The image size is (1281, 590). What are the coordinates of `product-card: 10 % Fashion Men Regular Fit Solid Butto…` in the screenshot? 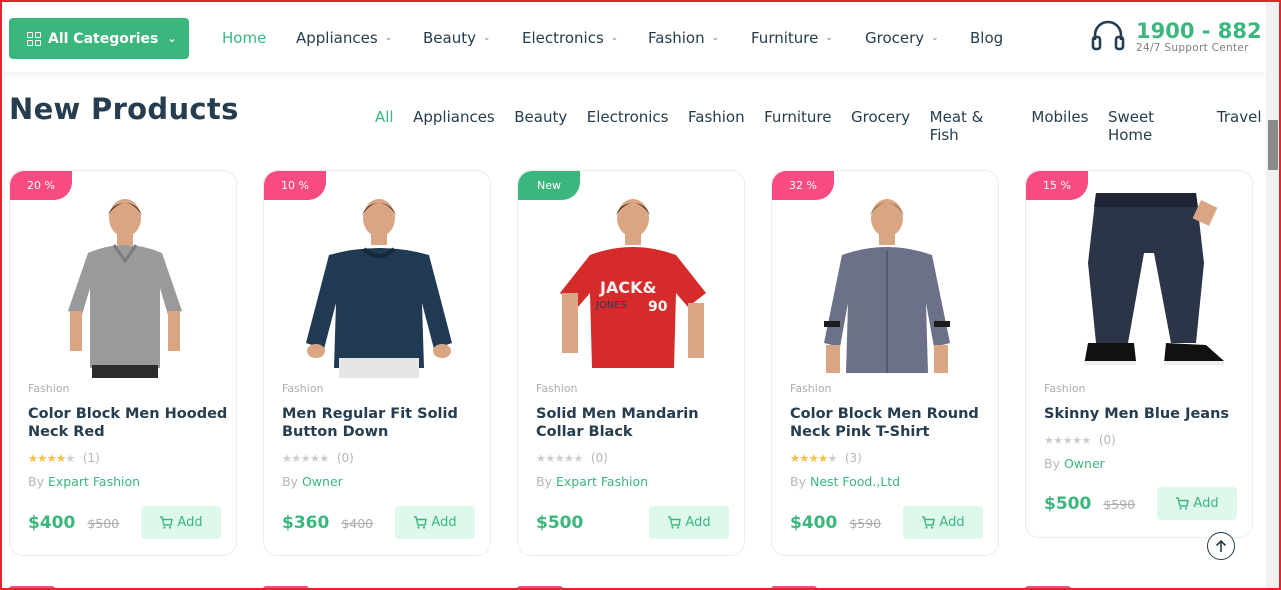 It's located at (377, 363).